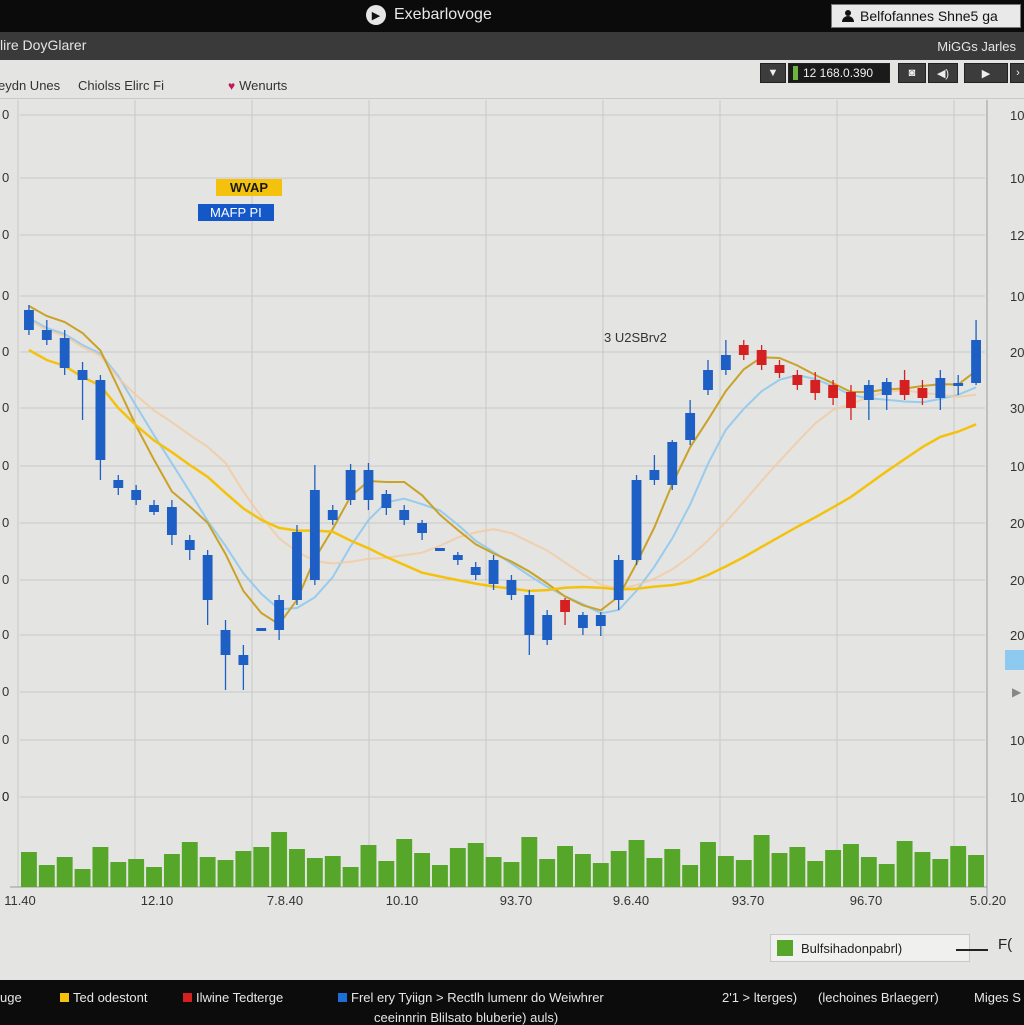  What do you see at coordinates (1016, 692) in the screenshot?
I see `chevron-right-icon: ▶` at bounding box center [1016, 692].